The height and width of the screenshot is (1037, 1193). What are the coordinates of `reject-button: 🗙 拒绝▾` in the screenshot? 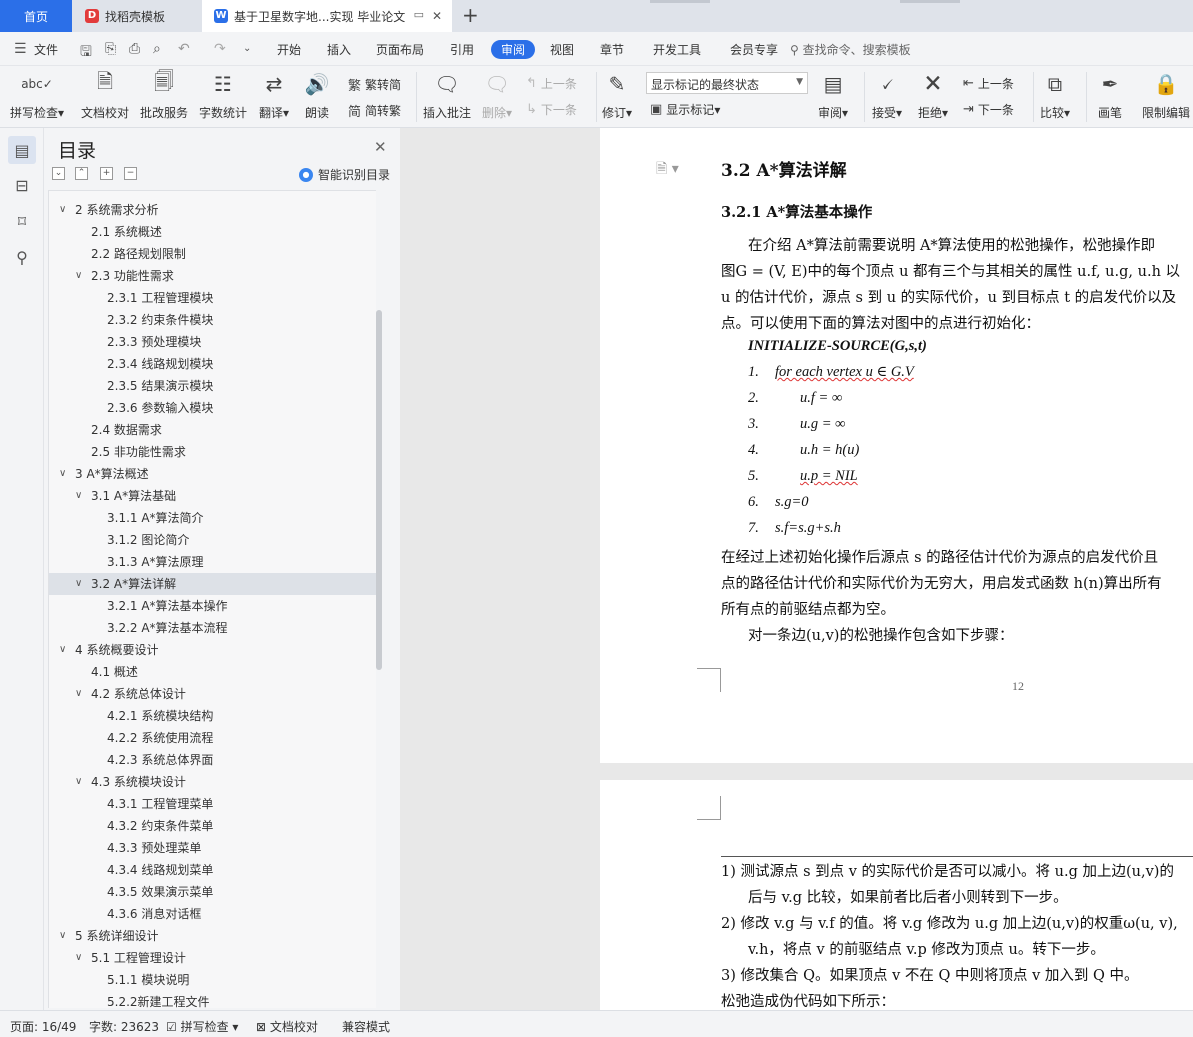 It's located at (933, 95).